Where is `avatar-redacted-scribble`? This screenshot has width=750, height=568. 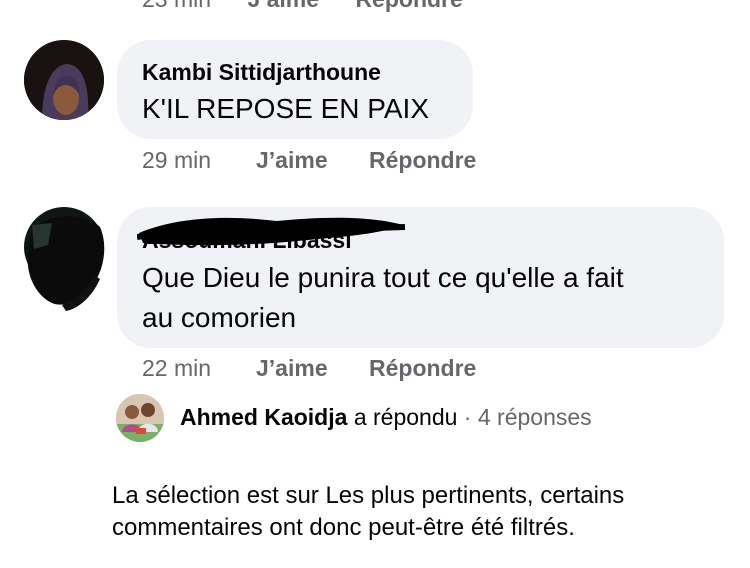
avatar-redacted-scribble is located at coordinates (64, 259).